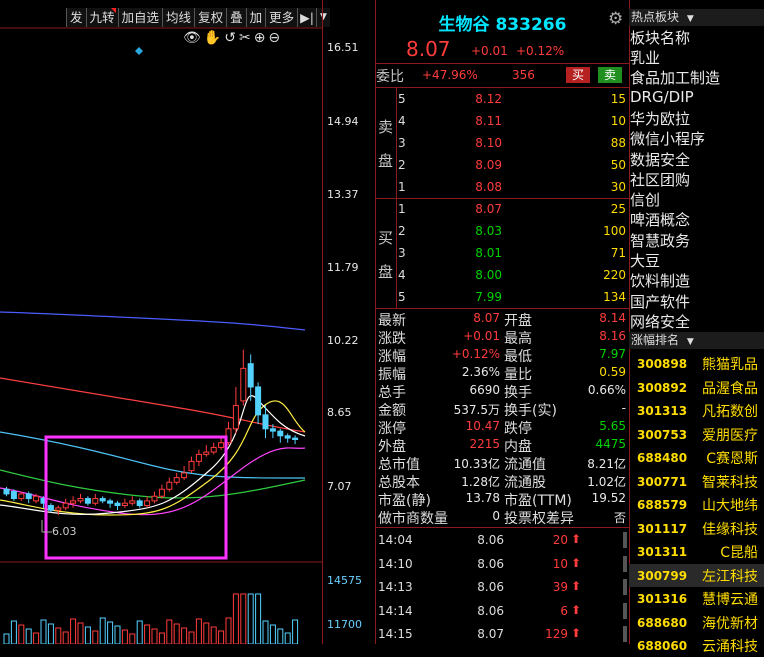  I want to click on sector-item: 国产软件, so click(660, 301).